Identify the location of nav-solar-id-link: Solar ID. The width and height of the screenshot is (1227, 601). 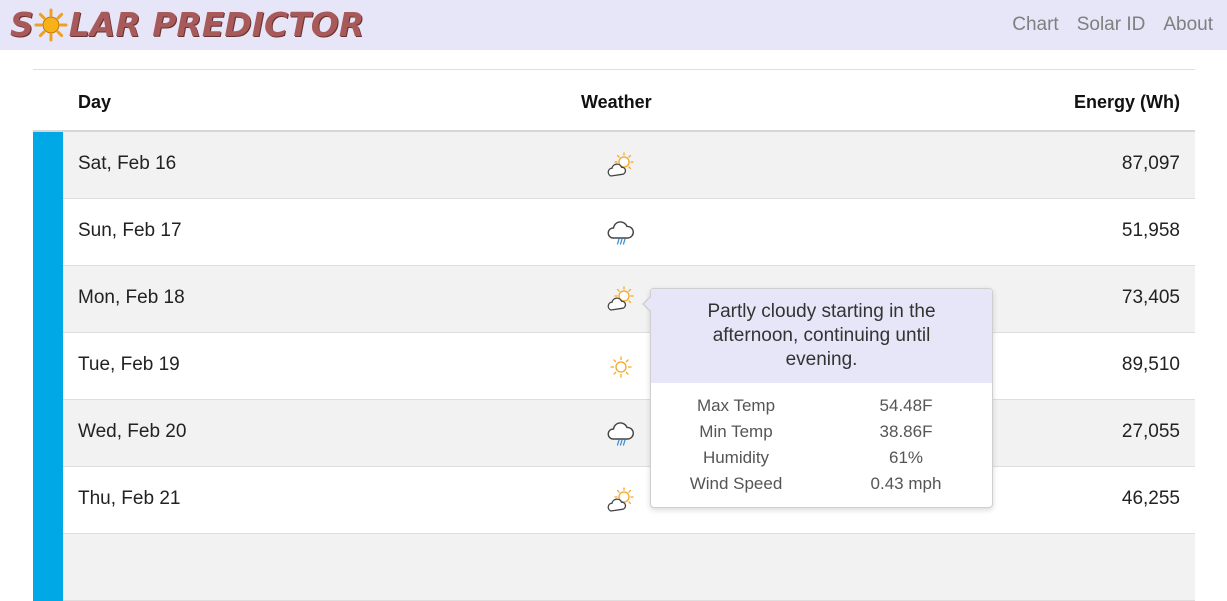
(1111, 25).